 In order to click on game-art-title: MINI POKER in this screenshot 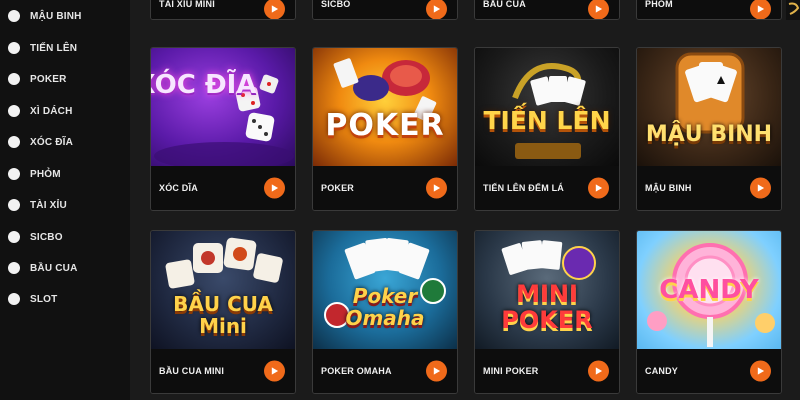, I will do `click(547, 307)`.